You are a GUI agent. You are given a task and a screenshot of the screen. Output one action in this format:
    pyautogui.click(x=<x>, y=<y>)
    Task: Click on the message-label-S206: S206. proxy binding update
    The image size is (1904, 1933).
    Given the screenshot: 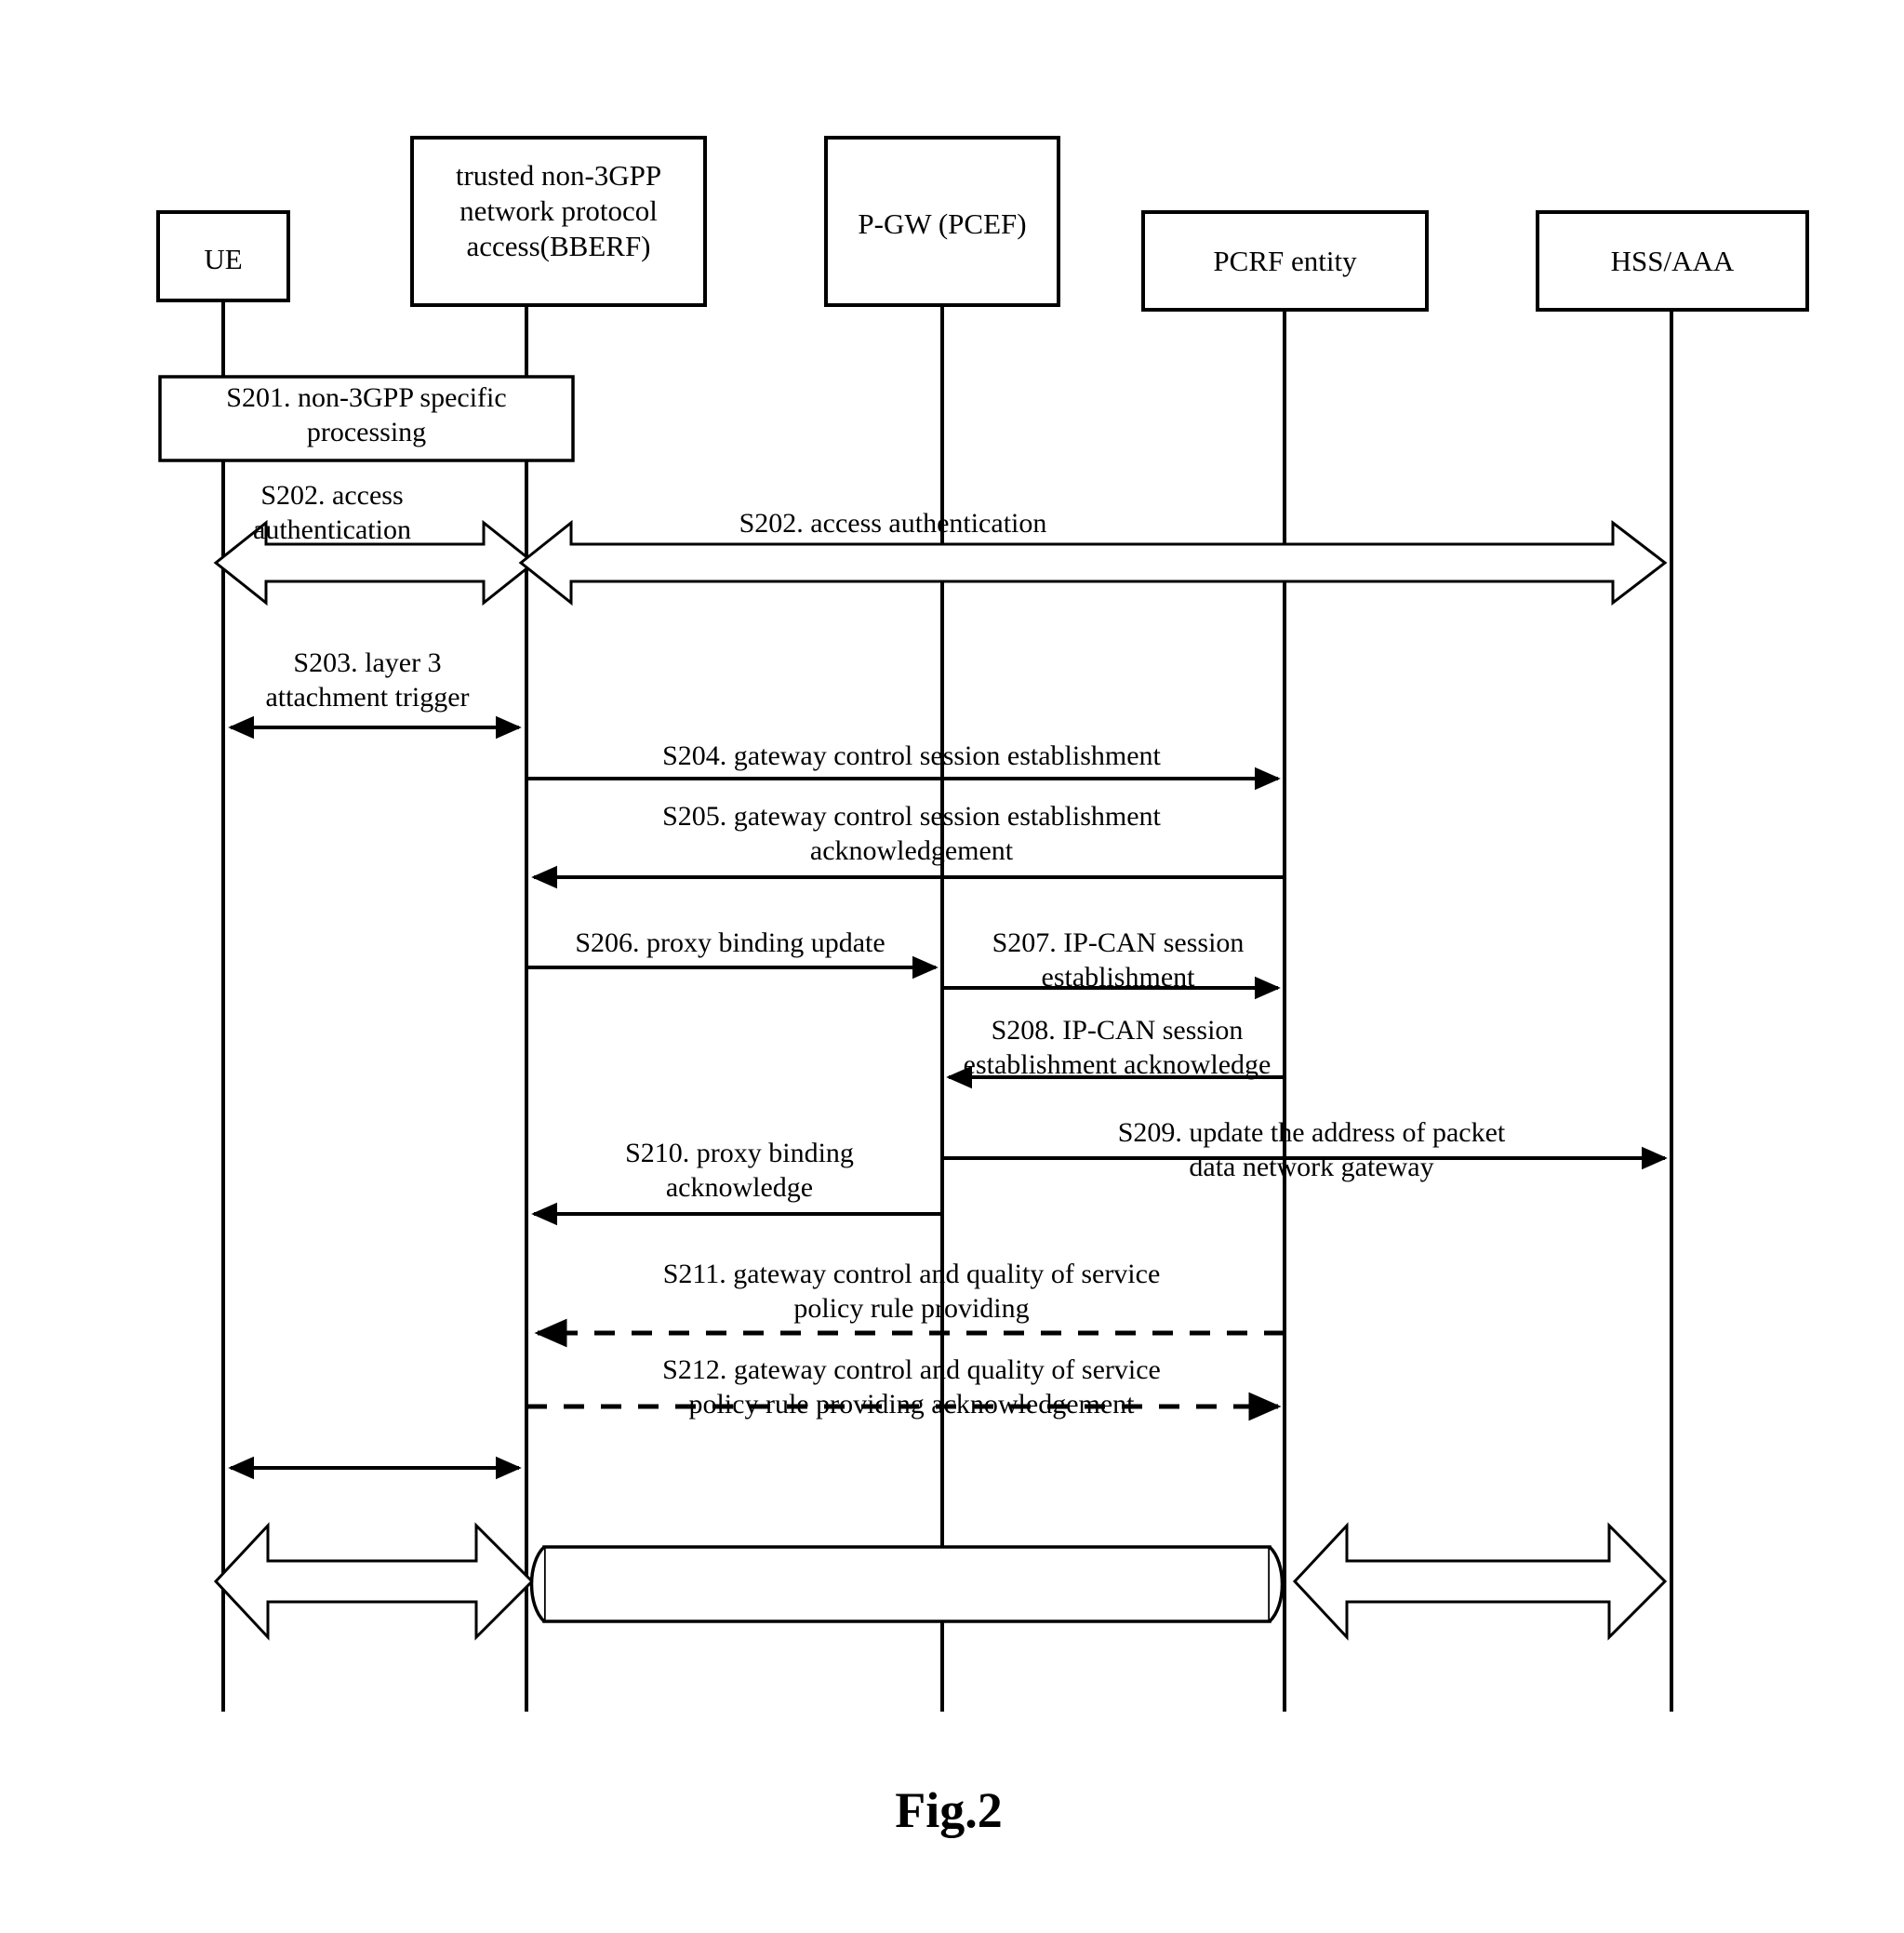 What is the action you would take?
    pyautogui.click(x=730, y=942)
    